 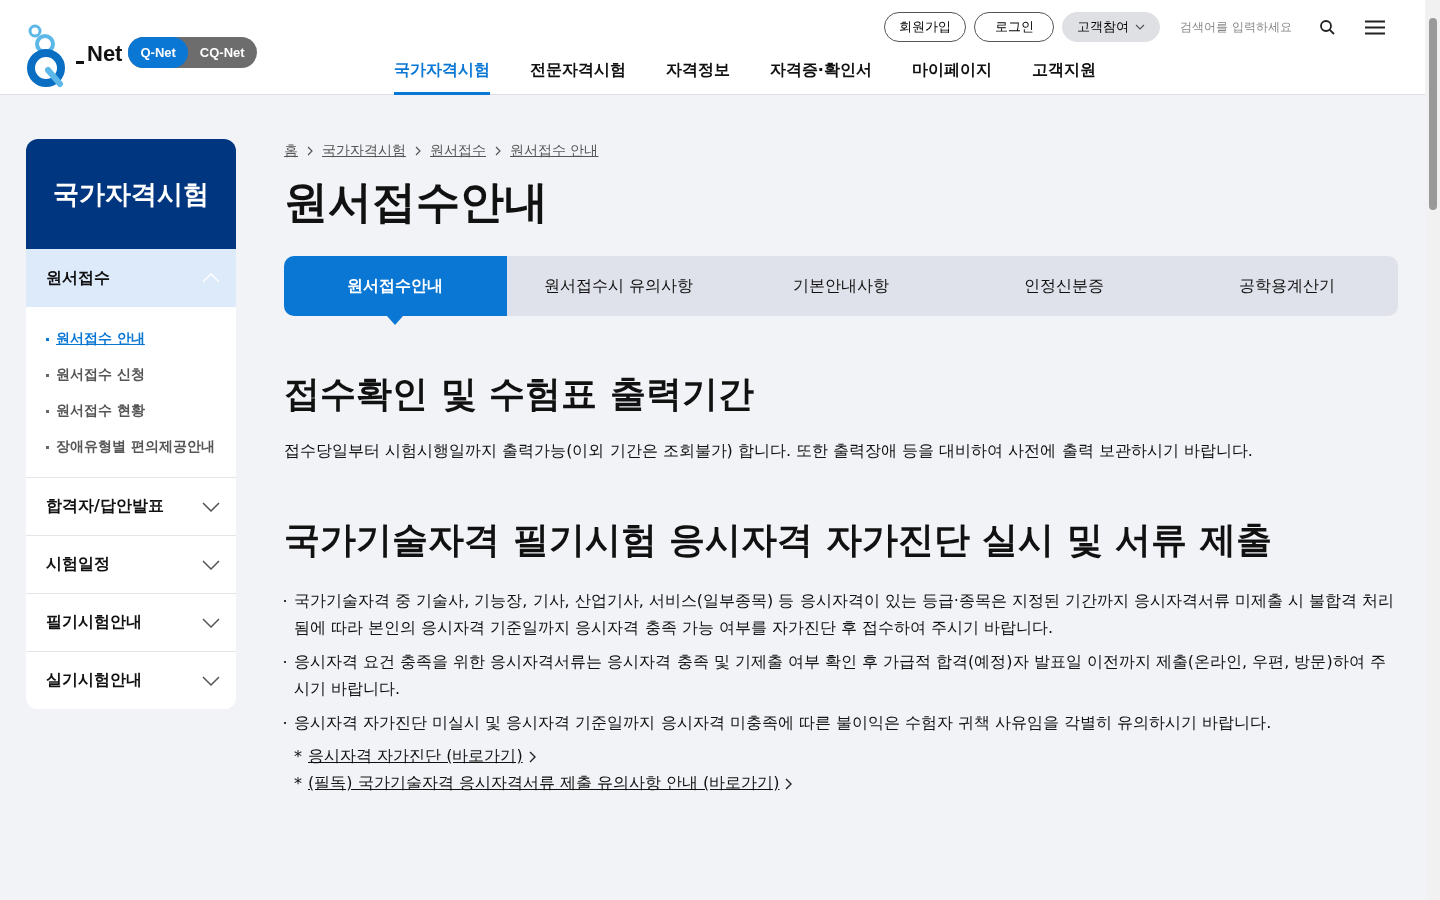 I want to click on util-button: 로그인, so click(x=1014, y=27).